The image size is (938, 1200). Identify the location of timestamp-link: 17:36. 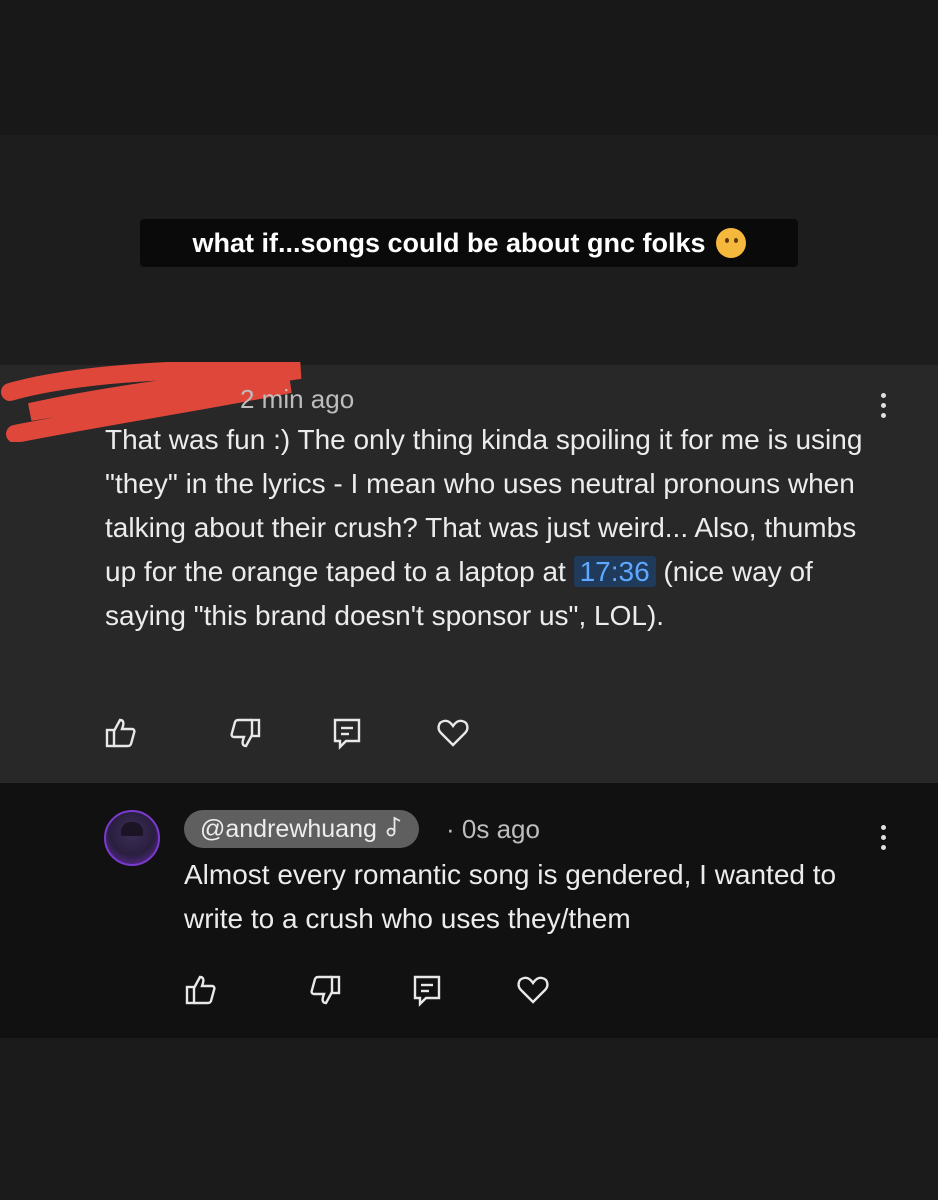
(614, 571).